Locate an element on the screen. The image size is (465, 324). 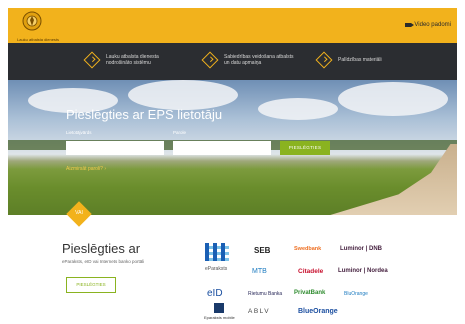
login-title: Pieslēgties ar EPS lietotāju is located at coordinates (144, 114).